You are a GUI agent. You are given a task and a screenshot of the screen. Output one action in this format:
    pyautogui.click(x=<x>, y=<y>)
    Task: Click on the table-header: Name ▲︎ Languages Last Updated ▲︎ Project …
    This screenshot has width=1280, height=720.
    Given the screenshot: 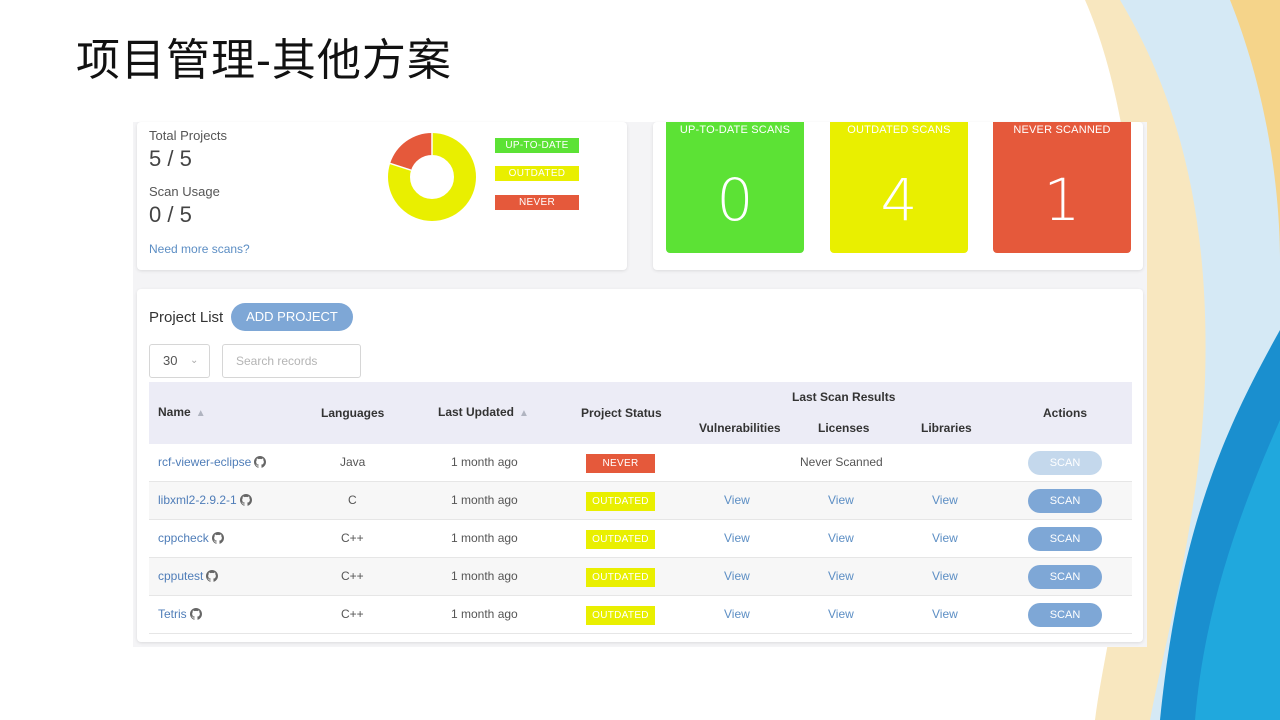 What is the action you would take?
    pyautogui.click(x=640, y=413)
    